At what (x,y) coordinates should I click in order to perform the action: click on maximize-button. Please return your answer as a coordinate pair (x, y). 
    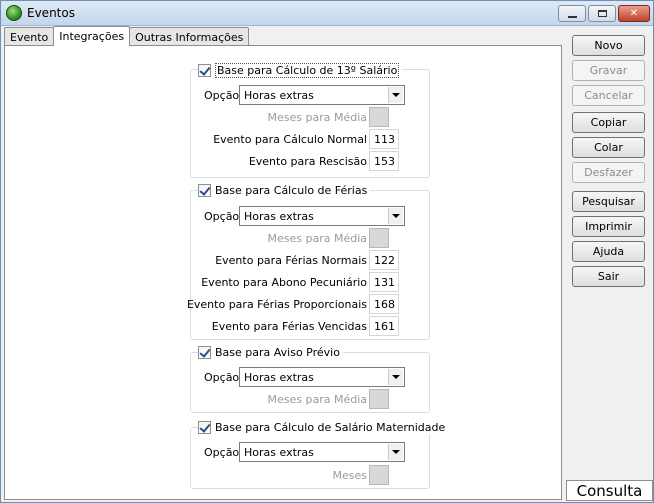
    Looking at the image, I should click on (602, 13).